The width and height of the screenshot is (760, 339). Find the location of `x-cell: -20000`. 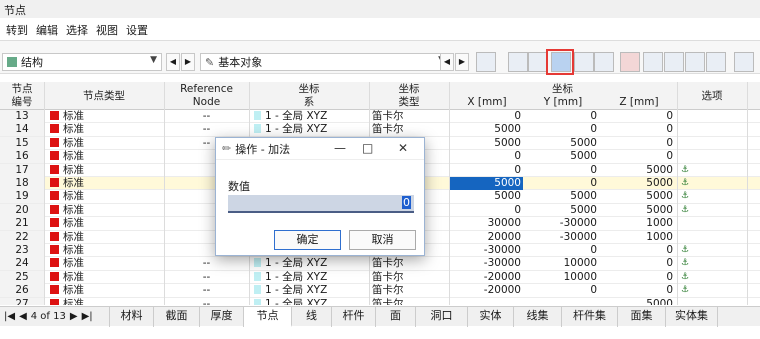

x-cell: -20000 is located at coordinates (486, 277).